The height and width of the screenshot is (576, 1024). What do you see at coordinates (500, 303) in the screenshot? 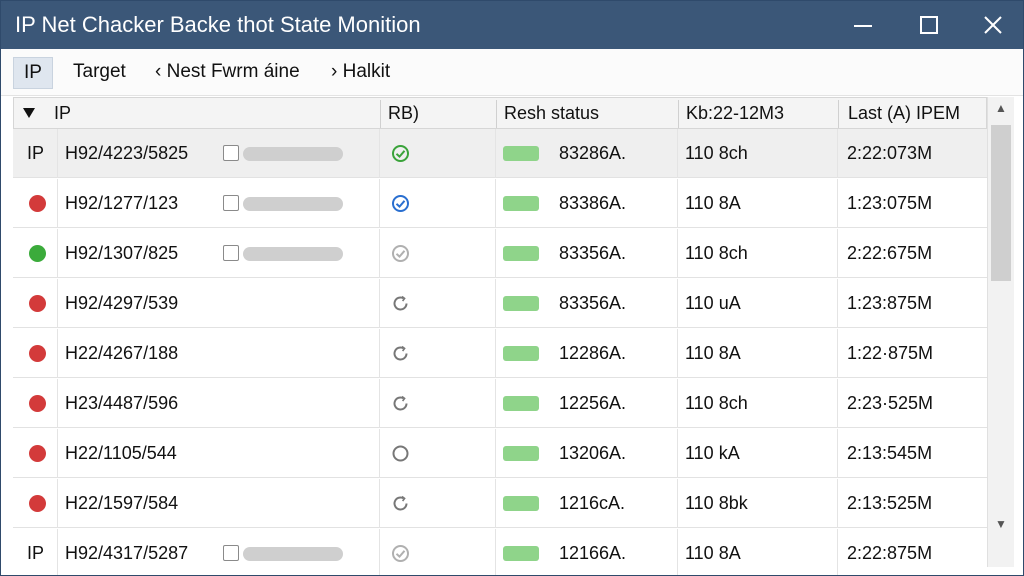
I see `table-row: H92/4297/539 83356A. 110 uA 1:23:875M` at bounding box center [500, 303].